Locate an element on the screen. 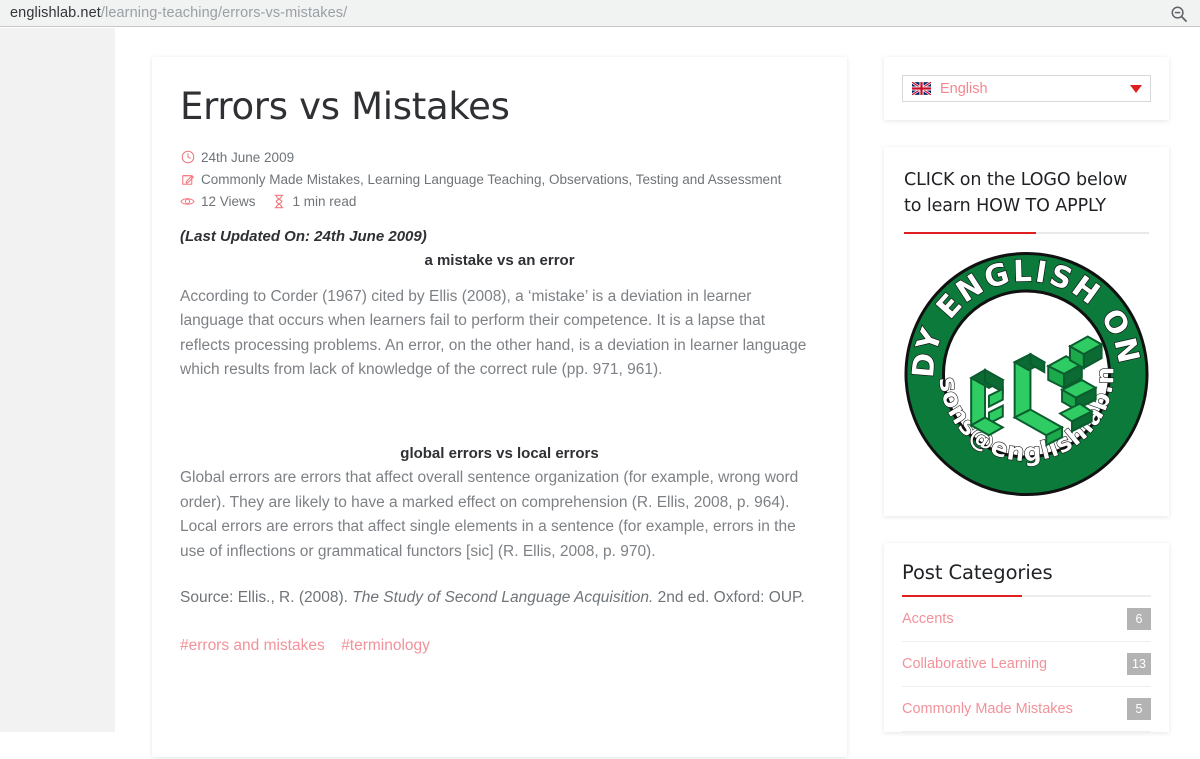 This screenshot has width=1200, height=759. category-link: Accents is located at coordinates (928, 619).